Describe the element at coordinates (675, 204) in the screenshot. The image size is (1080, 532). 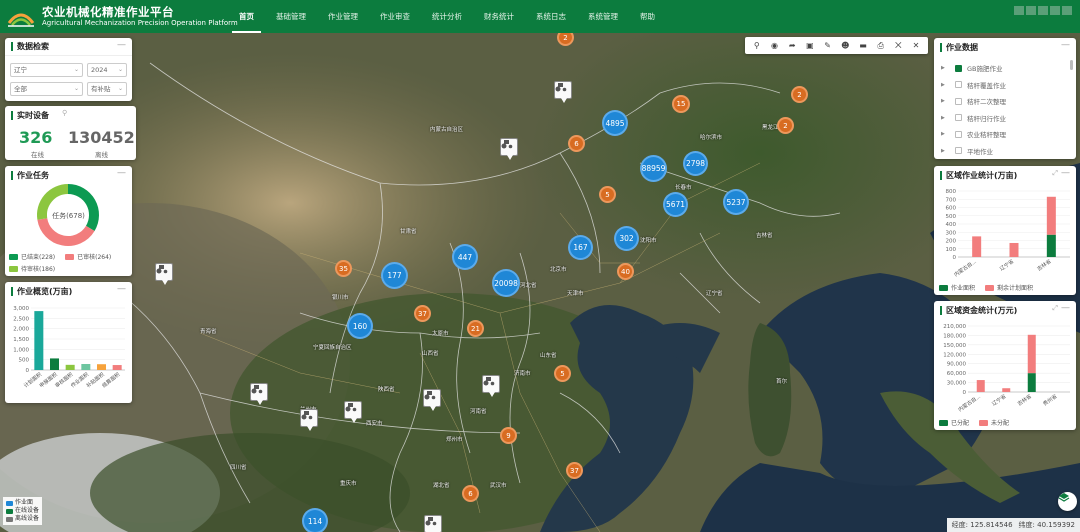
I see `cluster-marker-large: 5671` at that location.